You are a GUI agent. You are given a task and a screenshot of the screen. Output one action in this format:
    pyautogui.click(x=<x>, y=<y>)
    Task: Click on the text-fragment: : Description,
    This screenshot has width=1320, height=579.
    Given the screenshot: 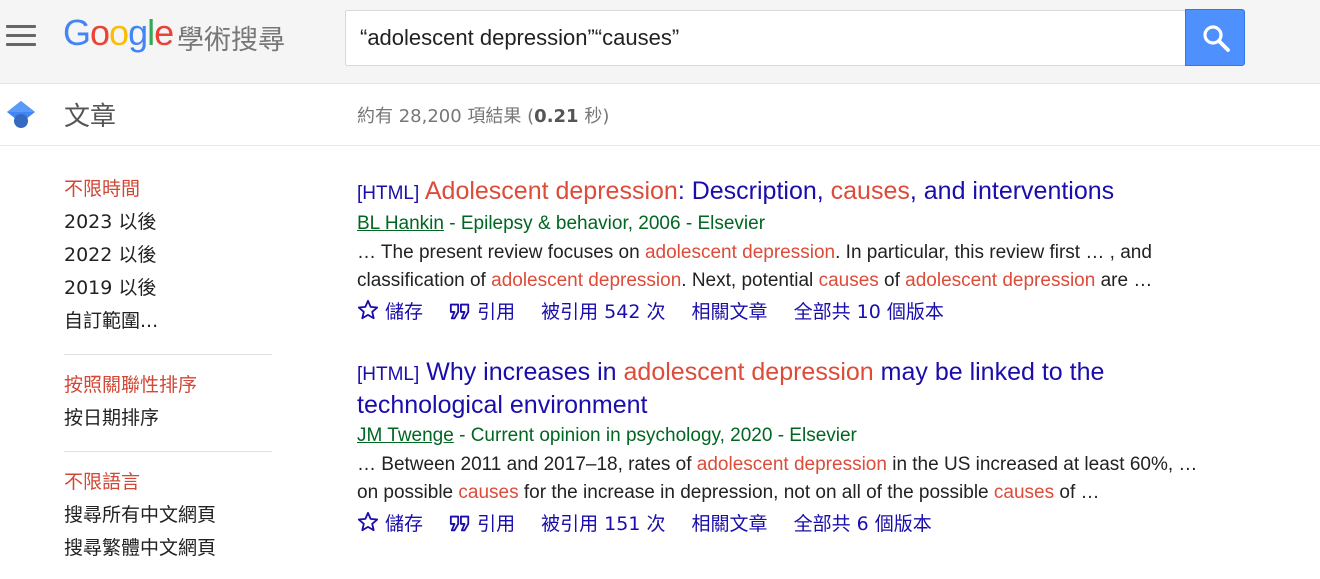 What is the action you would take?
    pyautogui.click(x=754, y=191)
    